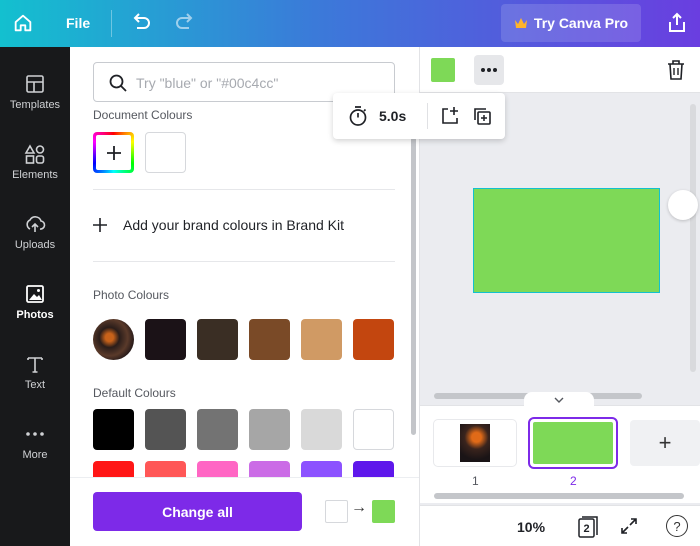 This screenshot has width=700, height=546. I want to click on redo-icon, so click(184, 21).